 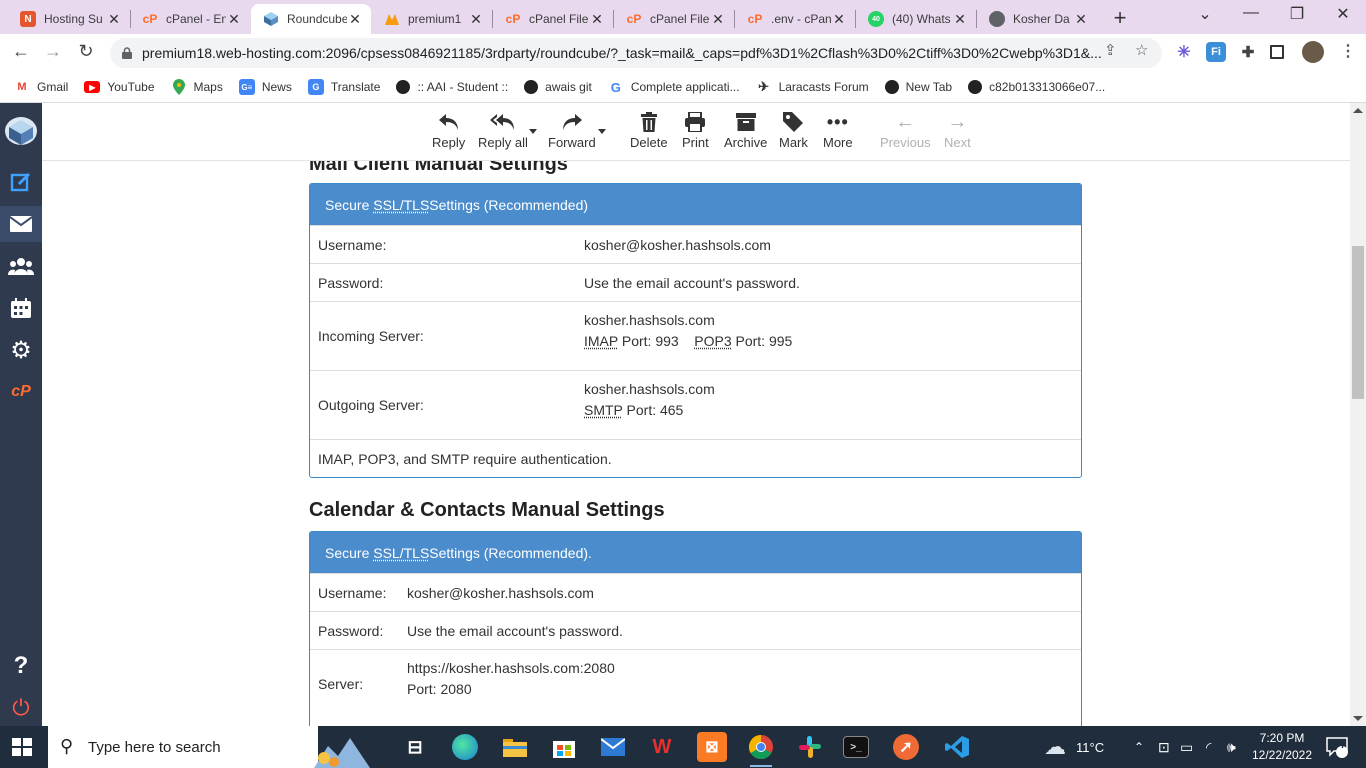 I want to click on bookmark-laracasts: ✈ Laracasts Forum, so click(x=812, y=87).